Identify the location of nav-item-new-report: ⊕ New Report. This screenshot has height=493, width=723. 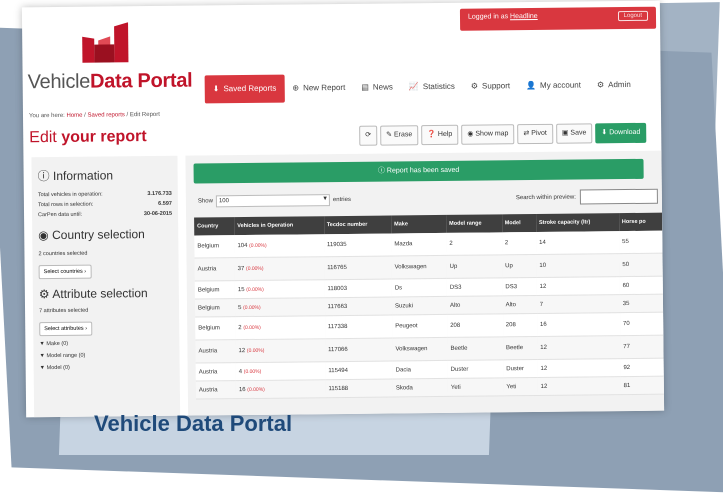
(318, 88).